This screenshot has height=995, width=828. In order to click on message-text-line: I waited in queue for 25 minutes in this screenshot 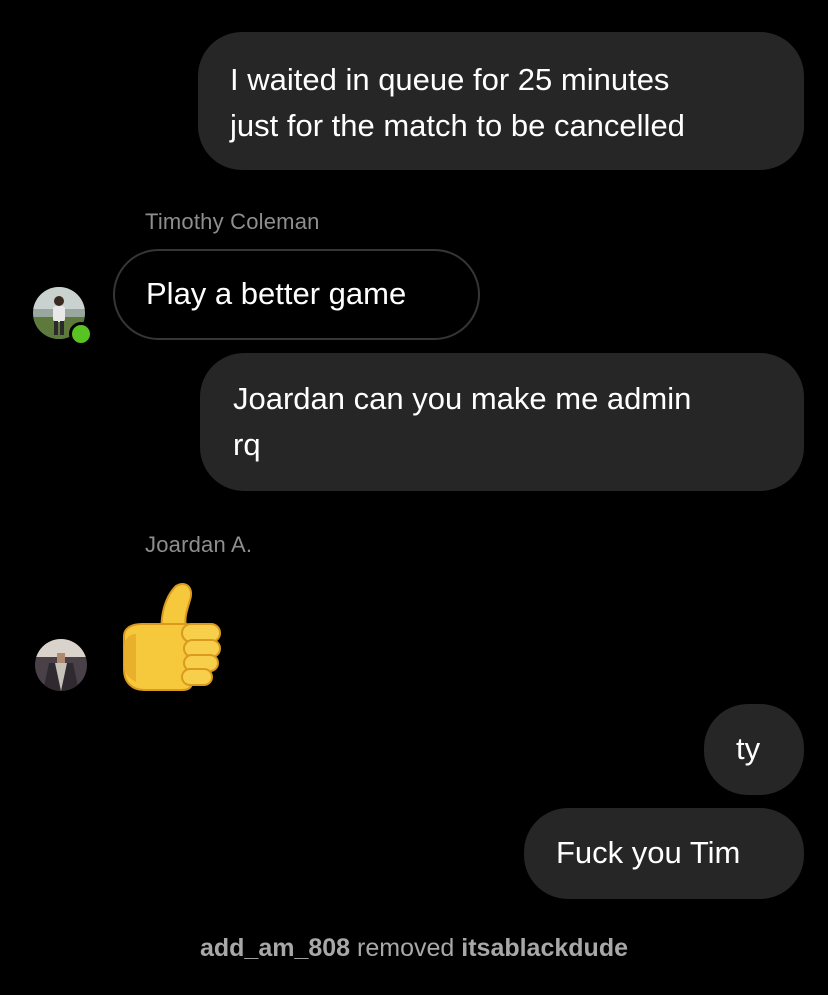, I will do `click(450, 79)`.